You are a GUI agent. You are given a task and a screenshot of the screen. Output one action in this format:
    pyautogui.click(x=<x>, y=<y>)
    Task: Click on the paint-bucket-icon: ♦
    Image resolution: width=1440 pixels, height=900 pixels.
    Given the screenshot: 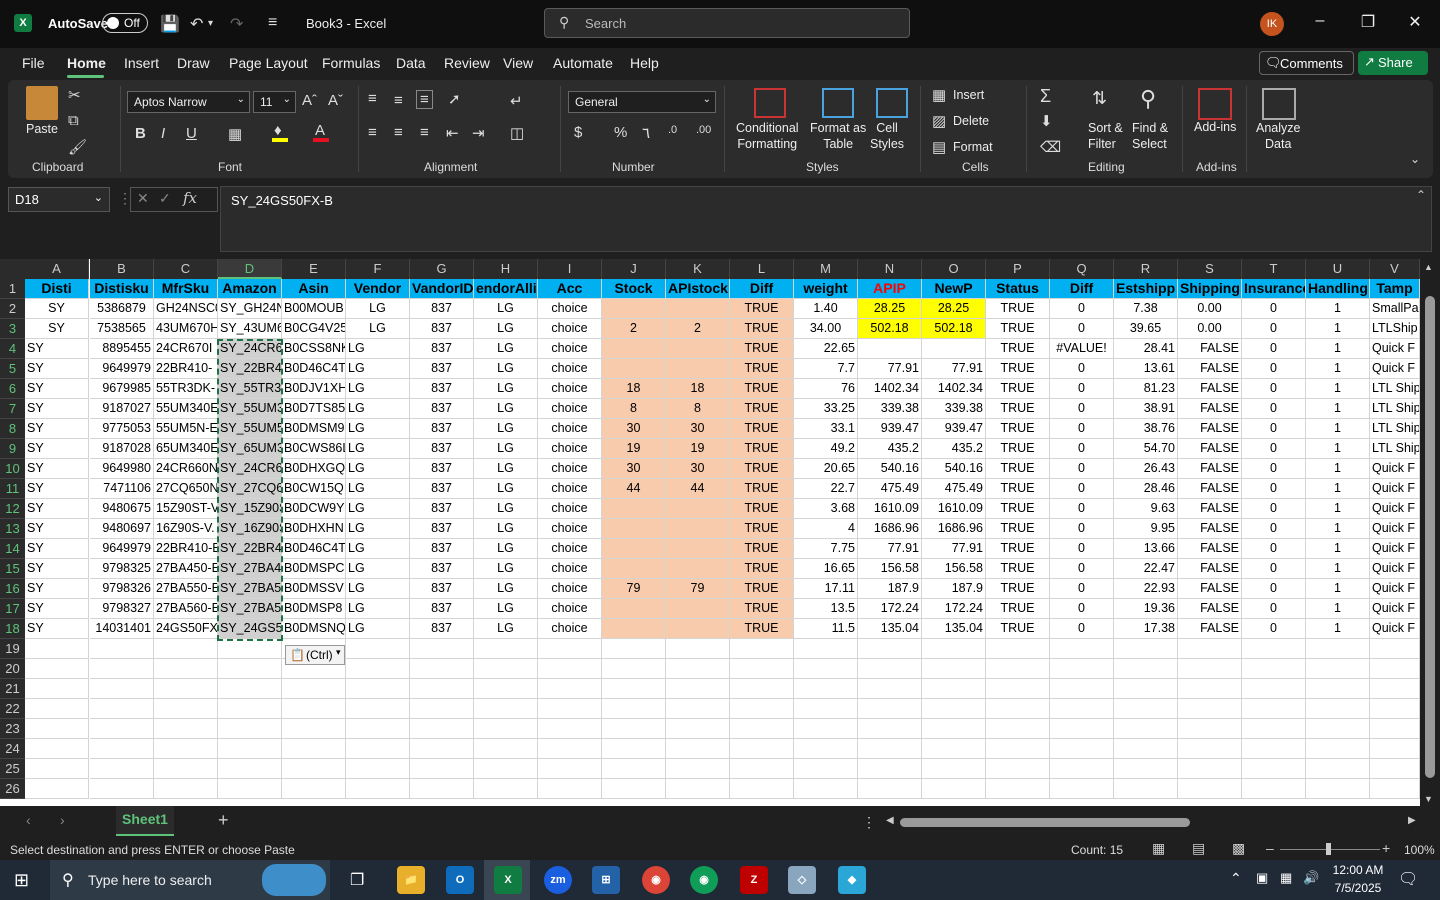 What is the action you would take?
    pyautogui.click(x=278, y=130)
    